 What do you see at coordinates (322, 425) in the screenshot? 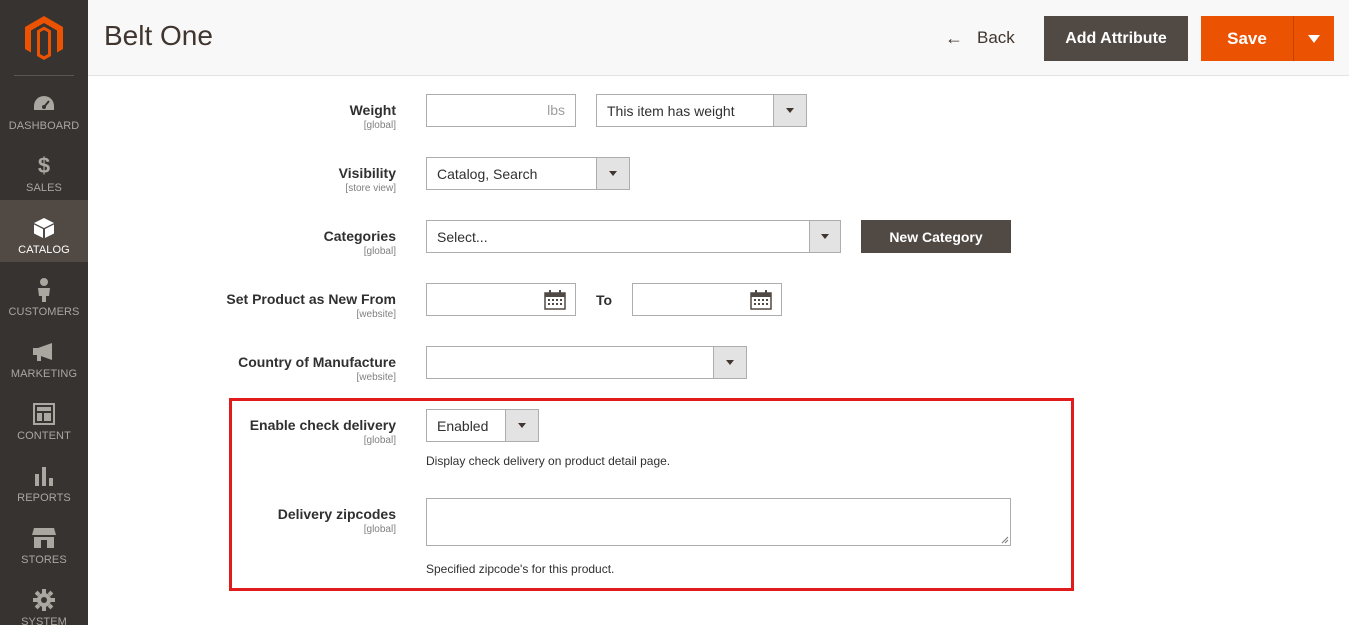
I see `field-label-text: Enable check delivery` at bounding box center [322, 425].